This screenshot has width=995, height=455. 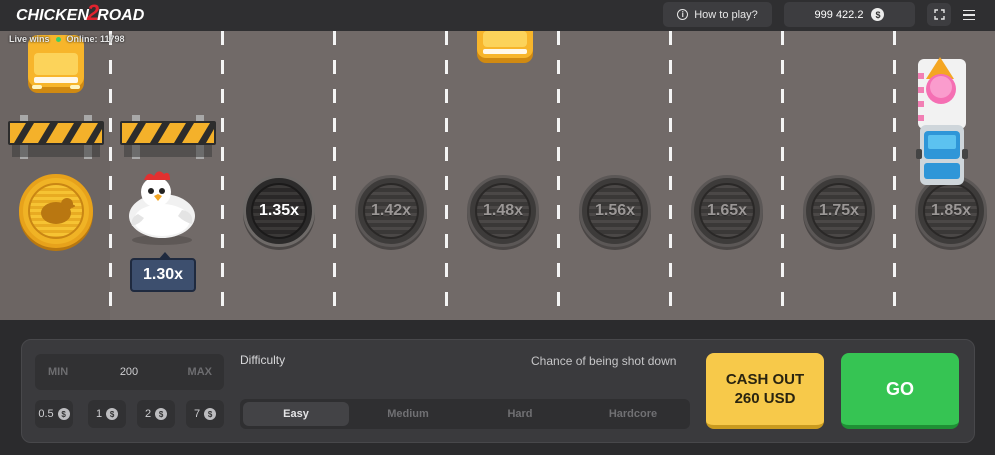 What do you see at coordinates (505, 47) in the screenshot?
I see `yellow-car-icon` at bounding box center [505, 47].